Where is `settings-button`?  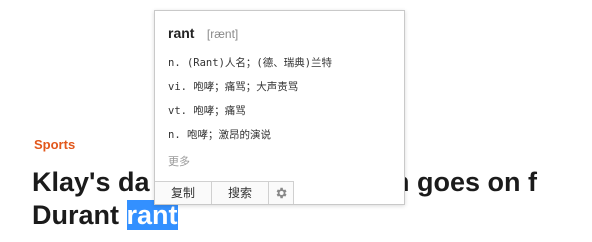 settings-button is located at coordinates (281, 193).